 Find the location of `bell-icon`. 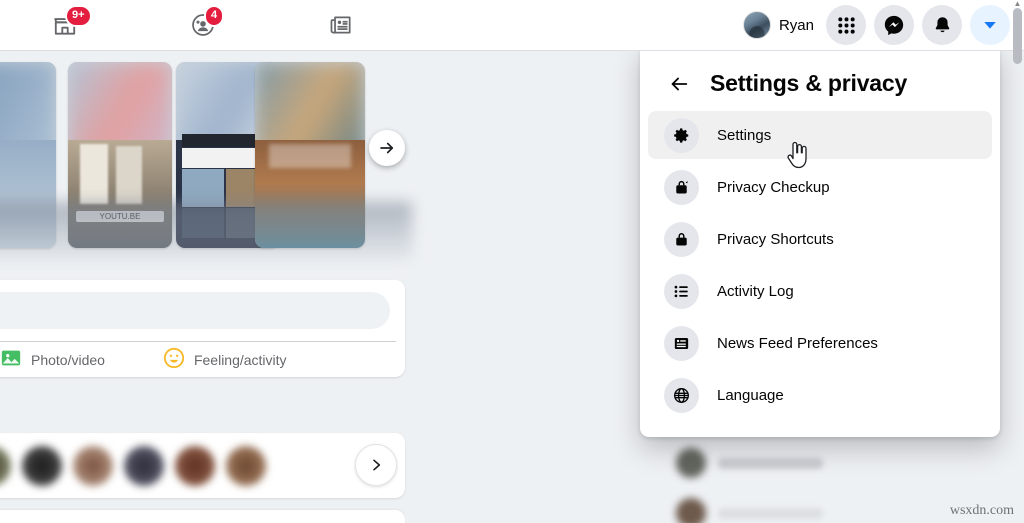

bell-icon is located at coordinates (942, 24).